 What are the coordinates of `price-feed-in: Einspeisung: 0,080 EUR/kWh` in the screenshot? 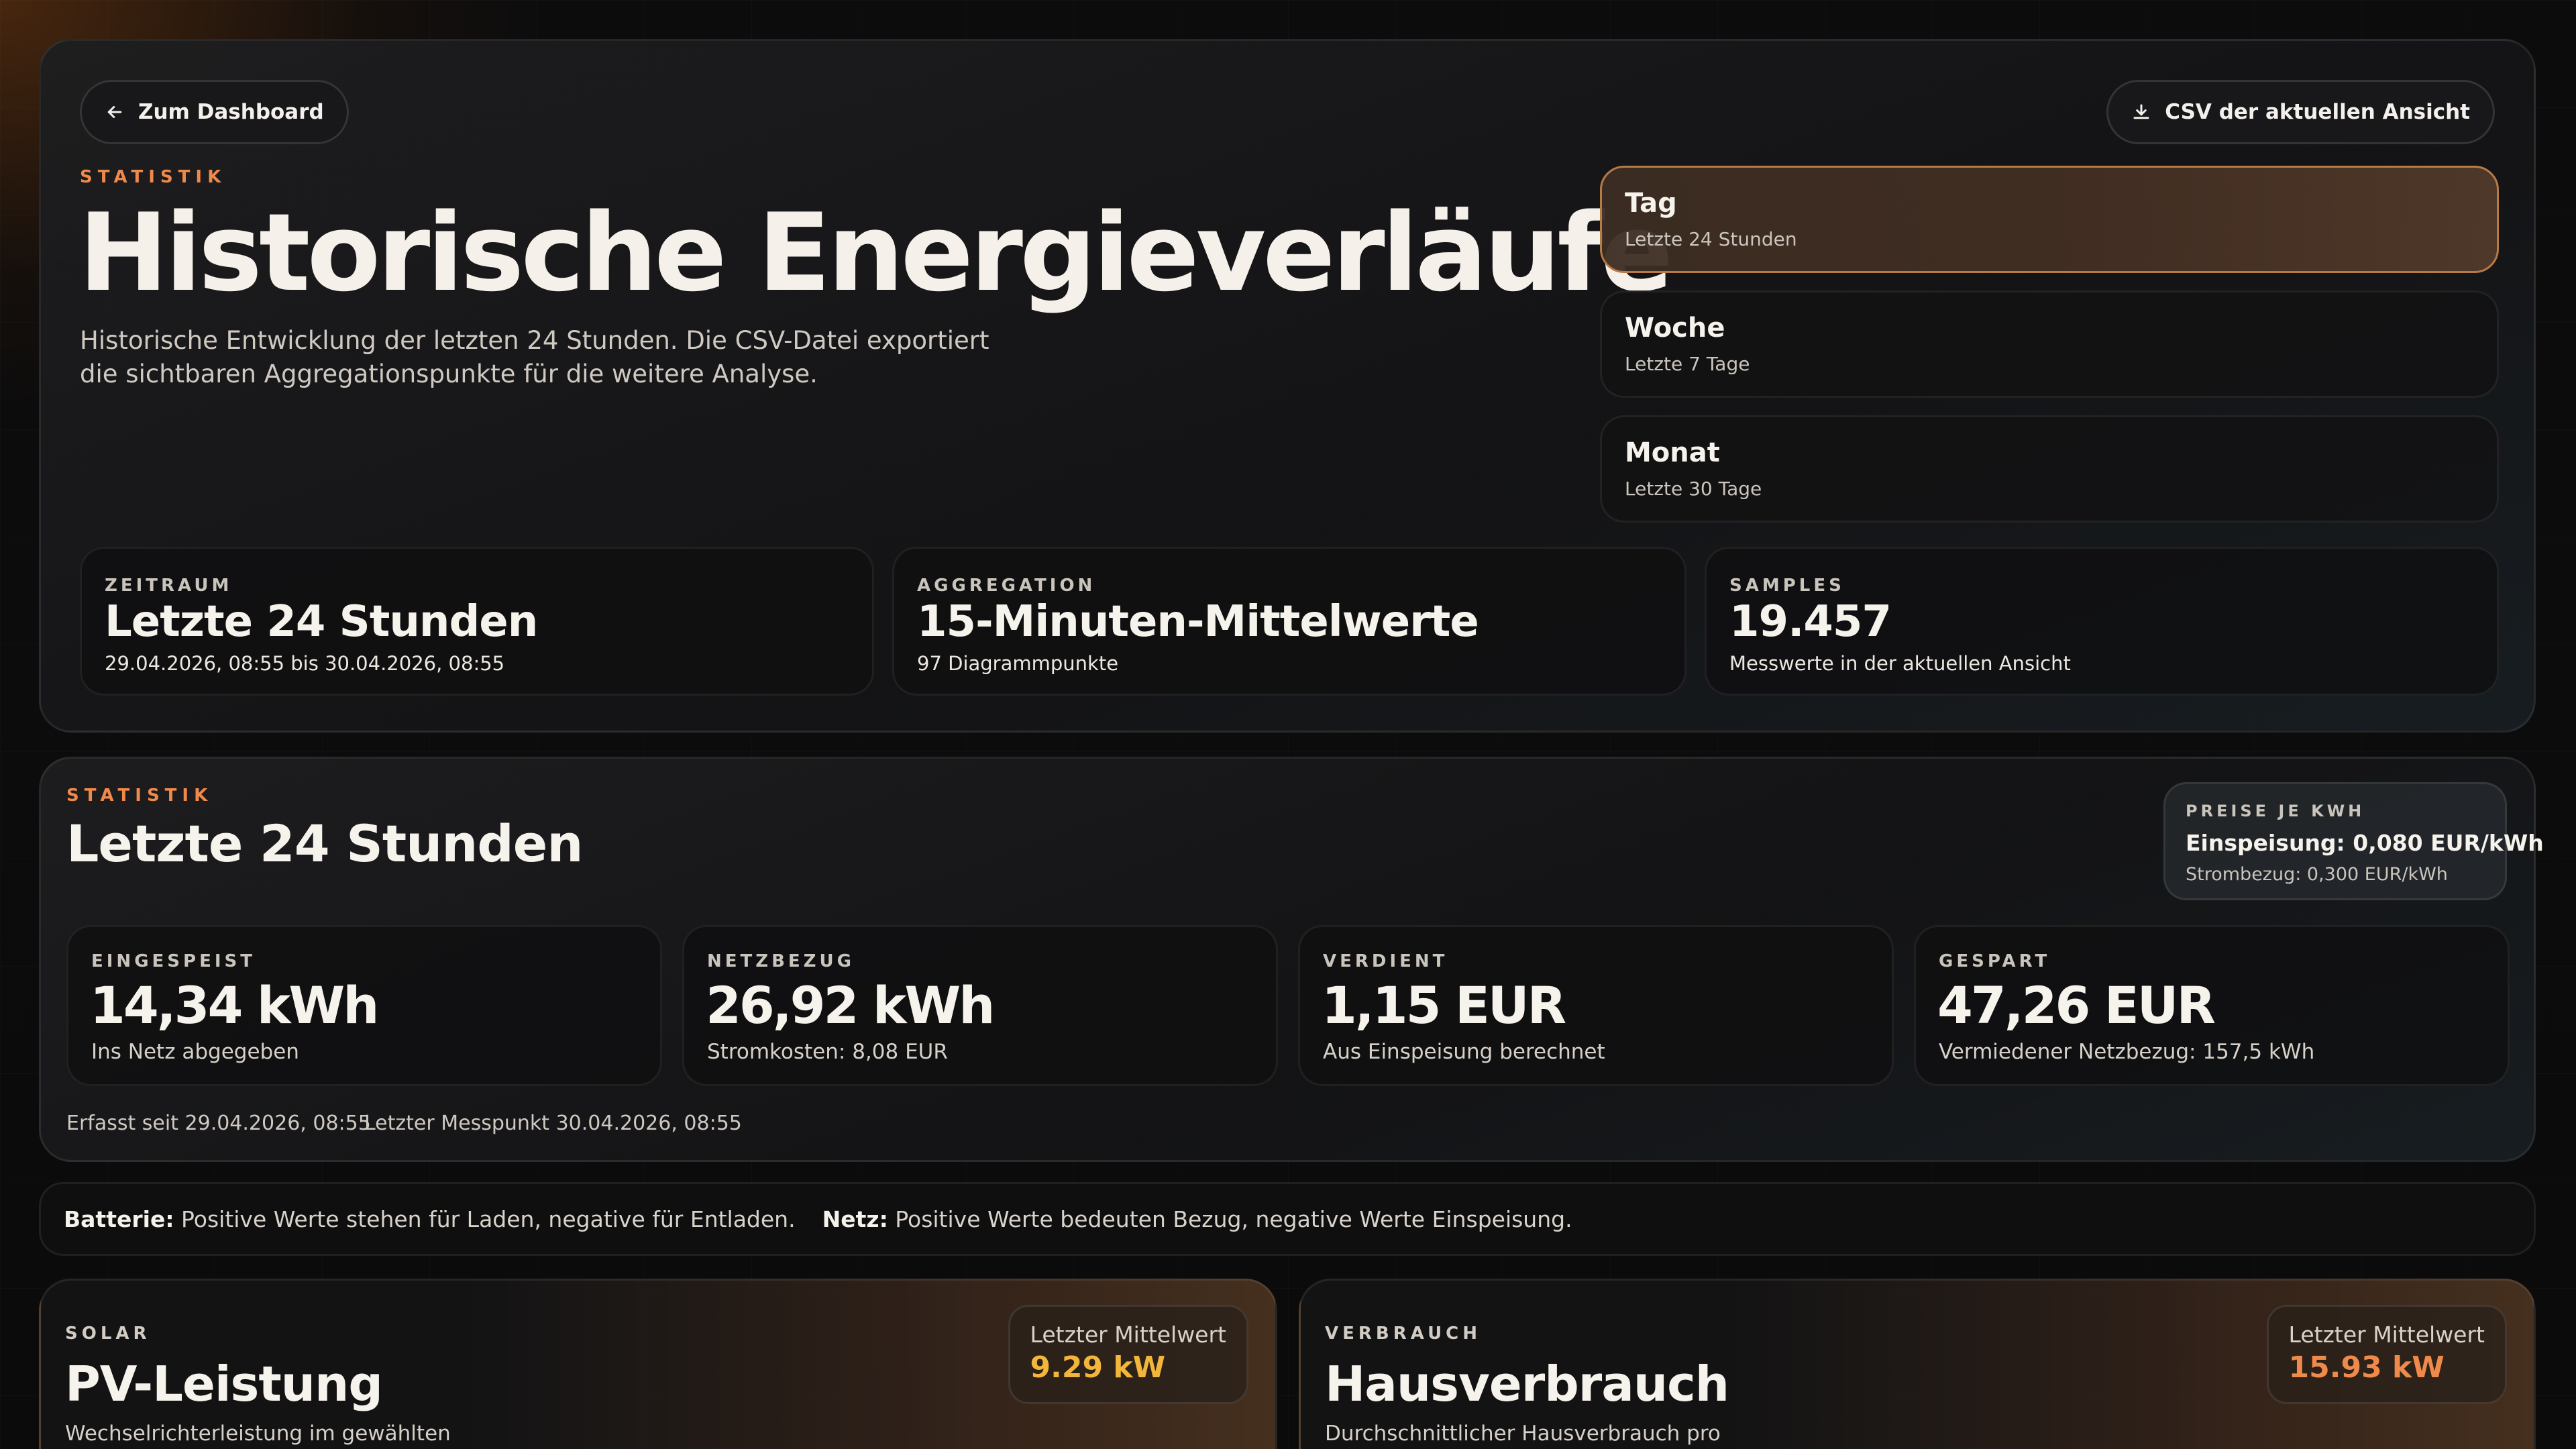 It's located at (2365, 843).